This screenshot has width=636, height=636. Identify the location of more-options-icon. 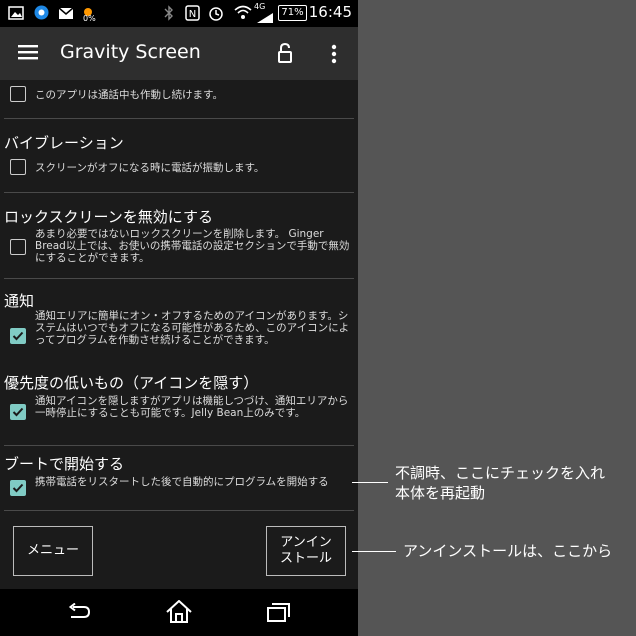
(334, 56).